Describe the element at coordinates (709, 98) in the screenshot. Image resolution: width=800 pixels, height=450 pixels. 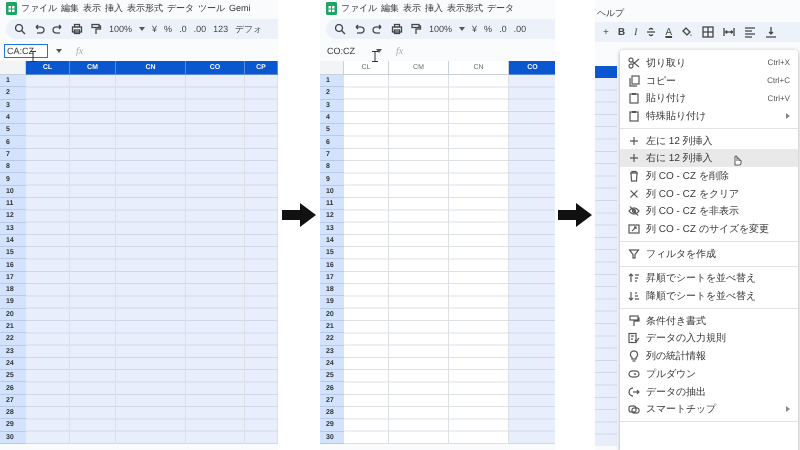
I see `menu-item: 貼り付け Ctrl+V` at that location.